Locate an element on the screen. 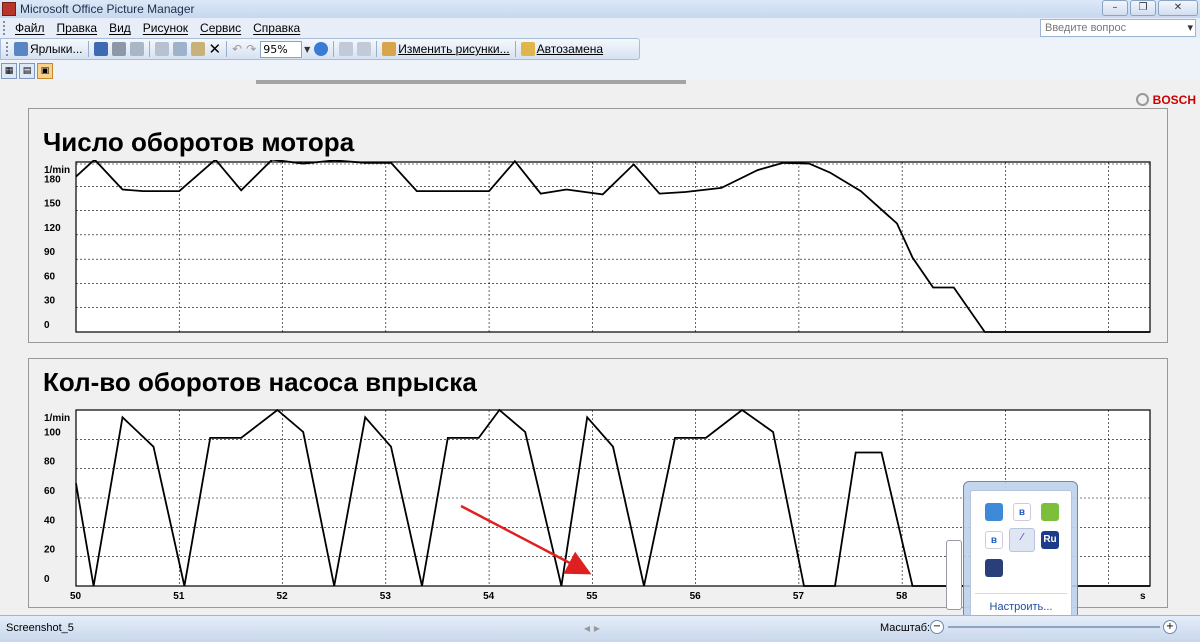 This screenshot has height=642, width=1200. y-tick-label: 40 is located at coordinates (50, 520).